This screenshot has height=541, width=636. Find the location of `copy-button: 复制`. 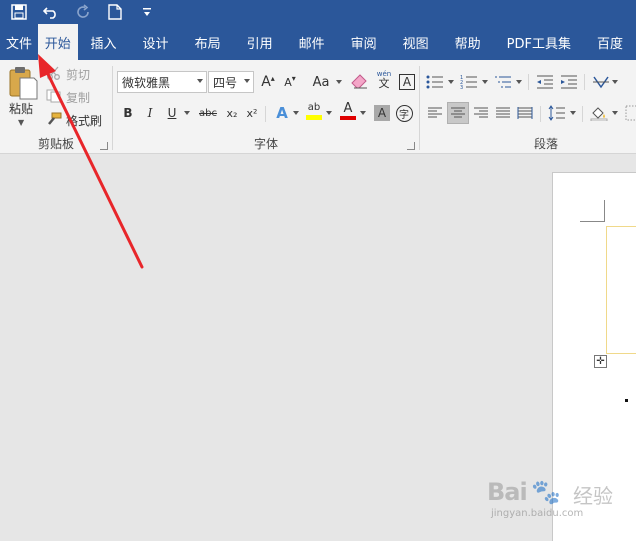

copy-button: 复制 is located at coordinates (68, 97).